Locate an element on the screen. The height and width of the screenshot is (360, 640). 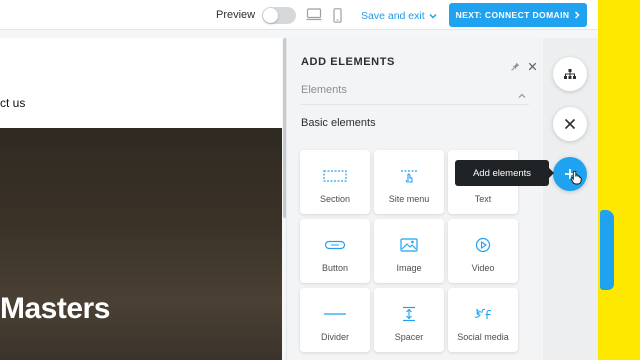
button-icon is located at coordinates (335, 245).